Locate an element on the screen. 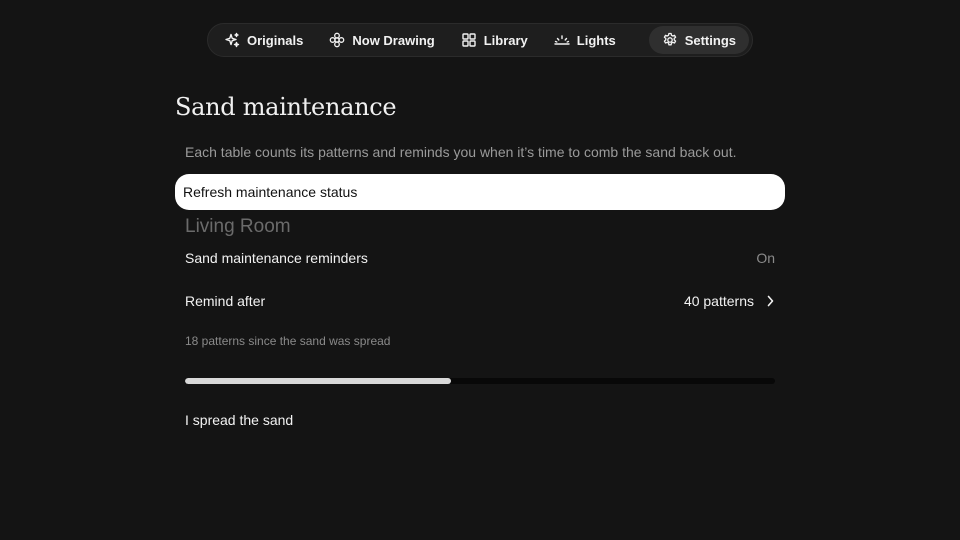 This screenshot has height=540, width=960. gear-icon is located at coordinates (669, 39).